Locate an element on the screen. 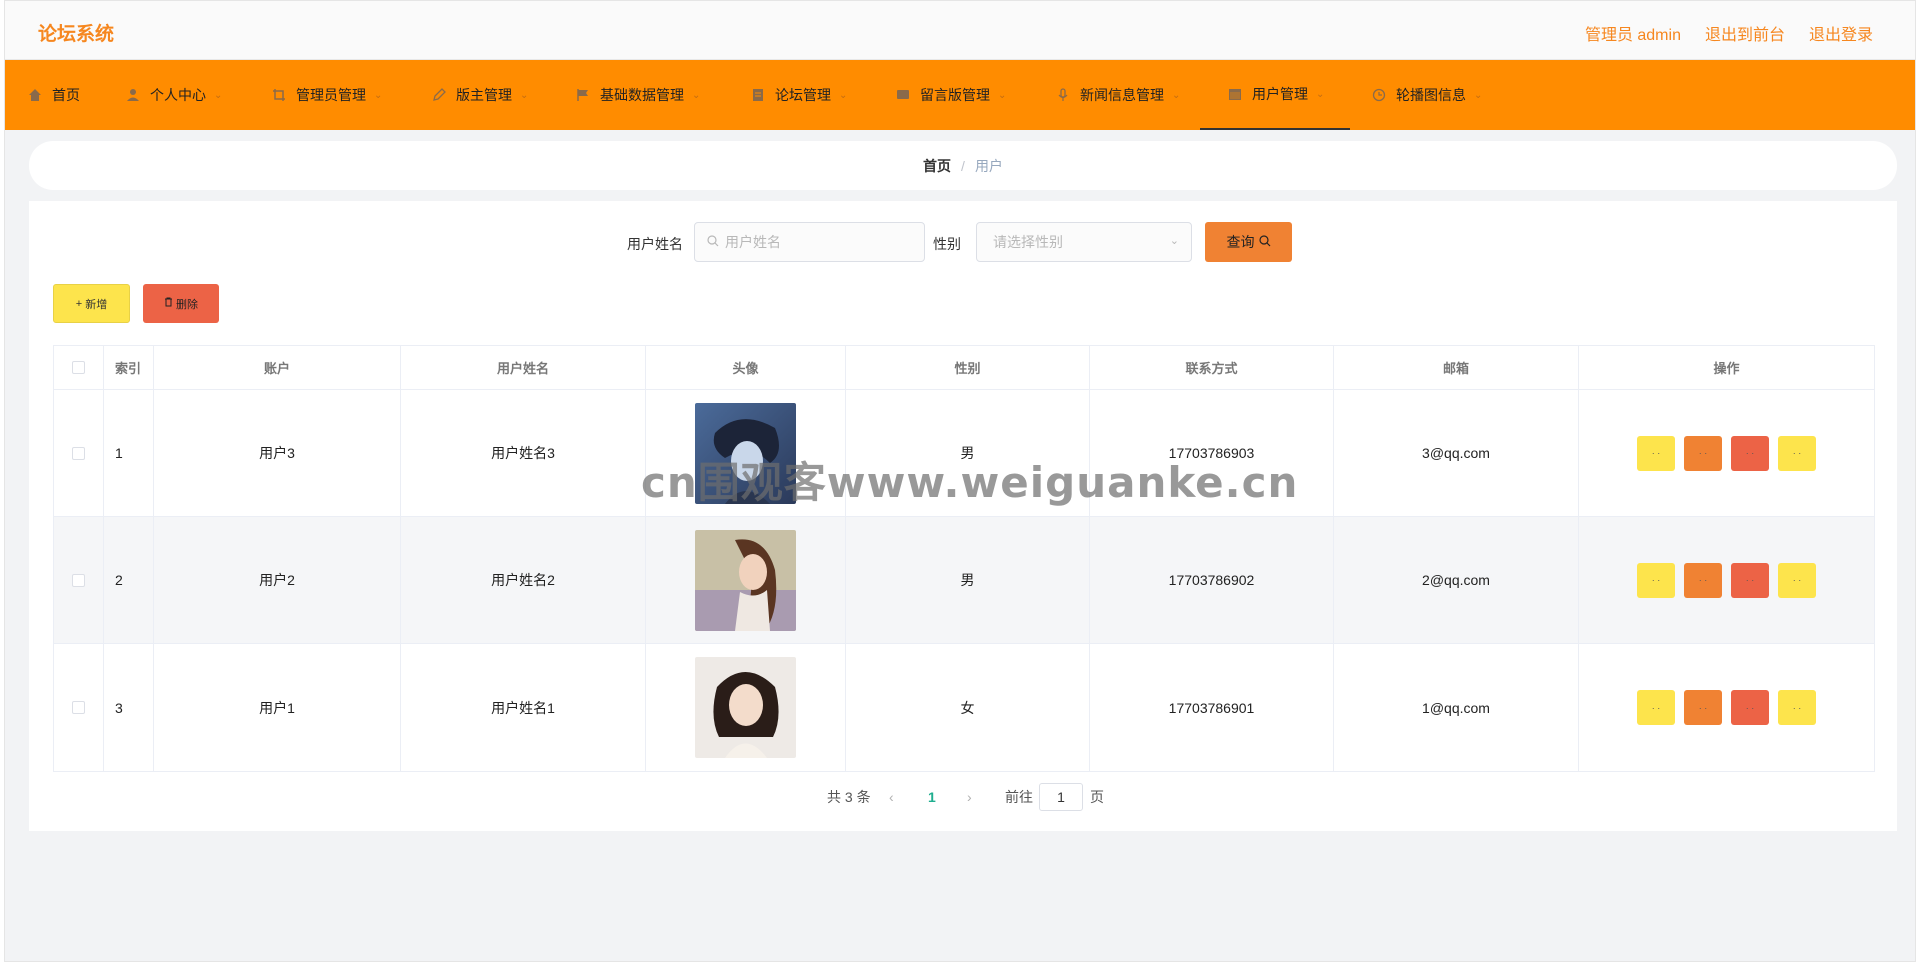 The height and width of the screenshot is (966, 1920). nav-item-user-manage: 用户管理 ⌄ is located at coordinates (1275, 95).